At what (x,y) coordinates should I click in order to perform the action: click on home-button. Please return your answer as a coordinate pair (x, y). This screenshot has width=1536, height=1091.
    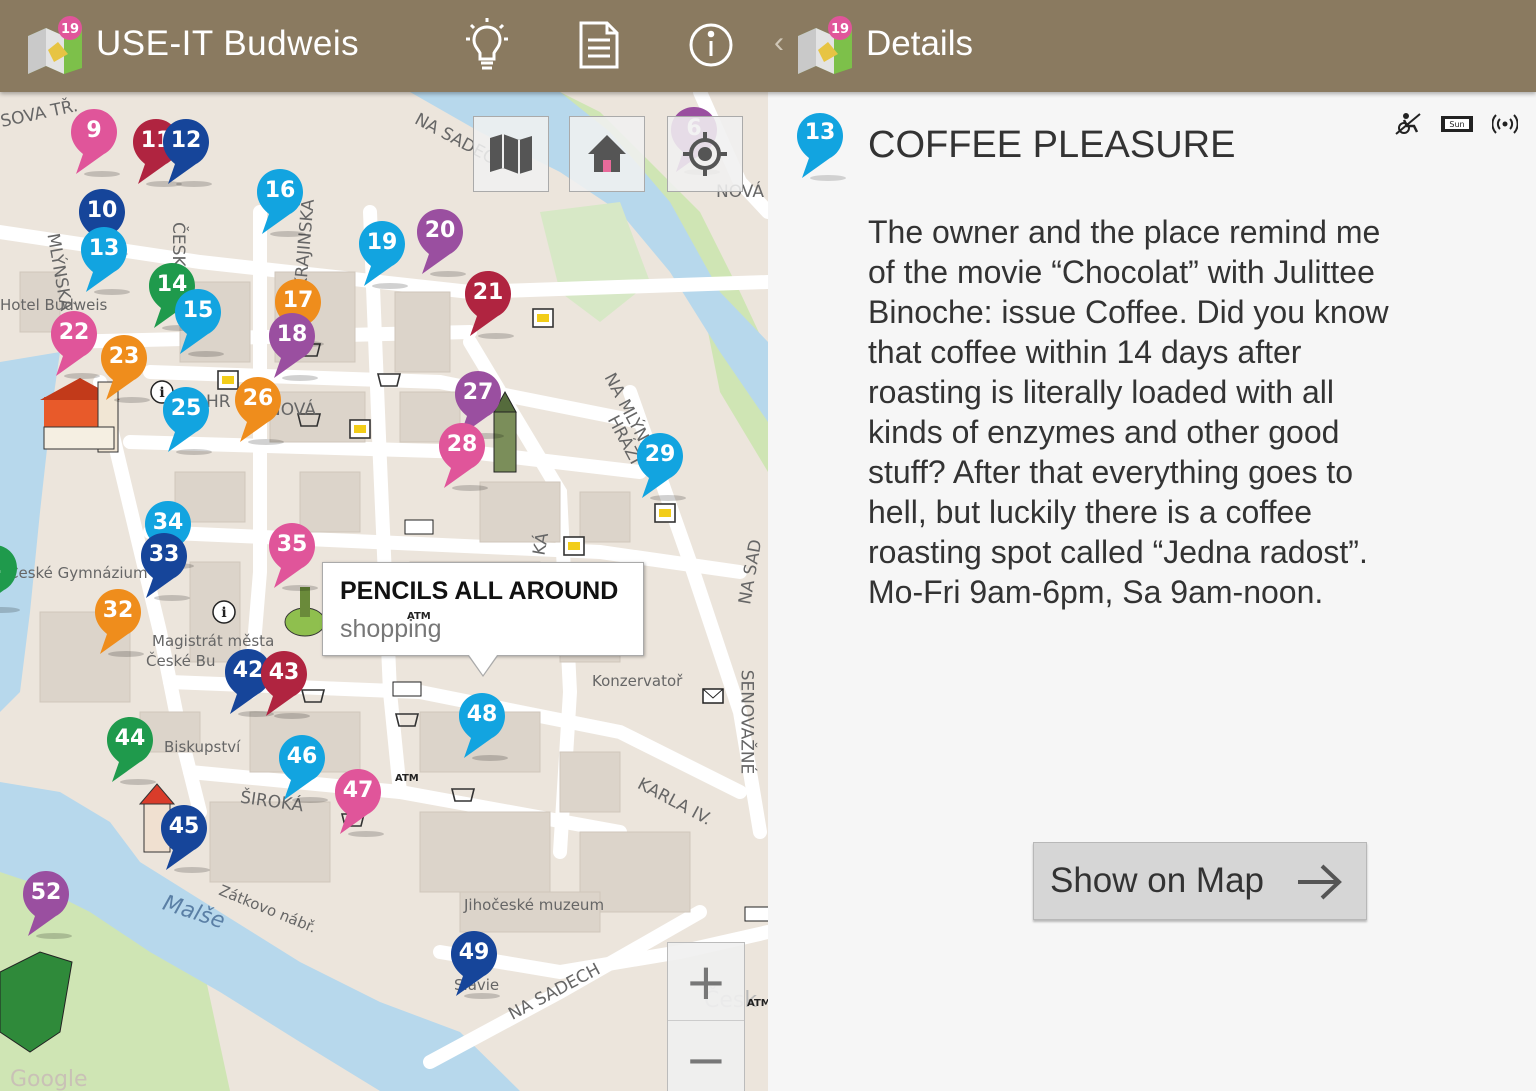
    Looking at the image, I should click on (607, 154).